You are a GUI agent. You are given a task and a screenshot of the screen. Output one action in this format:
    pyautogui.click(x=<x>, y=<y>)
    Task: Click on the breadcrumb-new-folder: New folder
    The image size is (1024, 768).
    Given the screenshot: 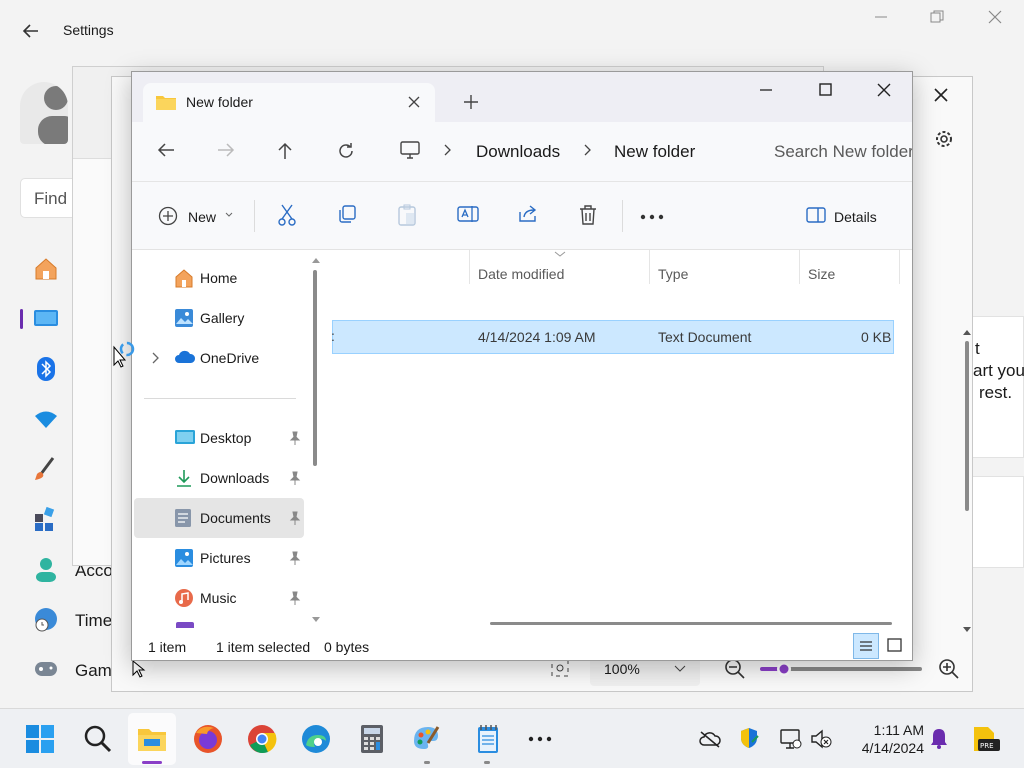 What is the action you would take?
    pyautogui.click(x=654, y=152)
    